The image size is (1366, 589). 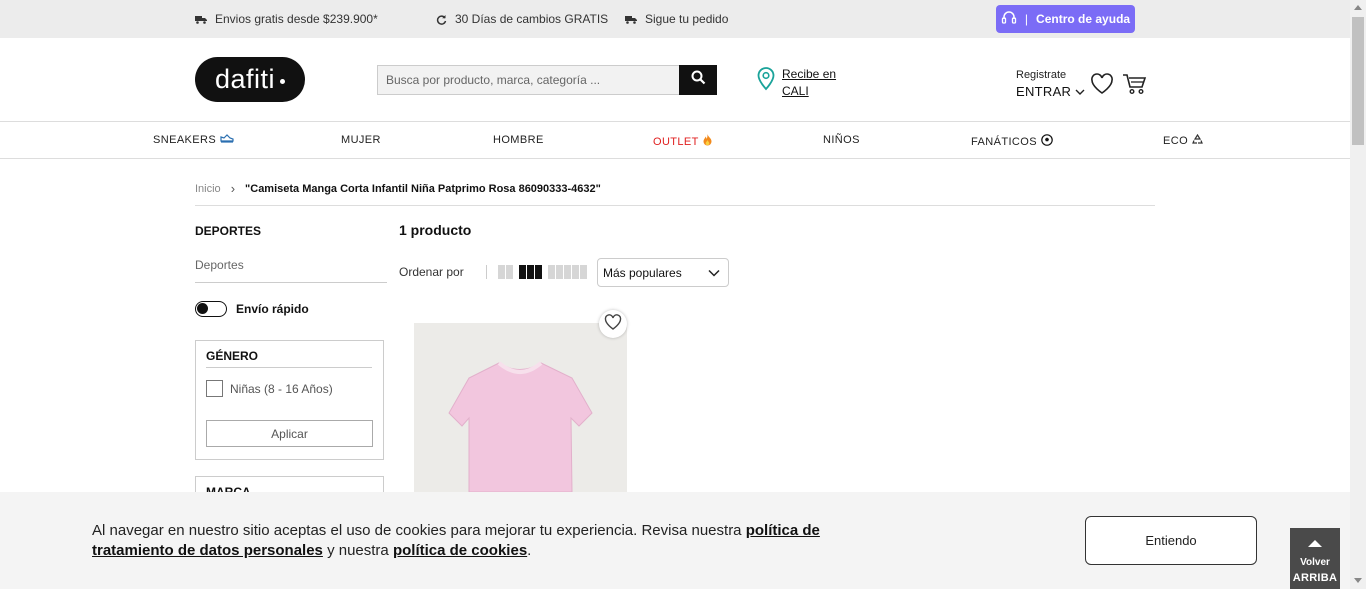 I want to click on search-icon, so click(x=698, y=80).